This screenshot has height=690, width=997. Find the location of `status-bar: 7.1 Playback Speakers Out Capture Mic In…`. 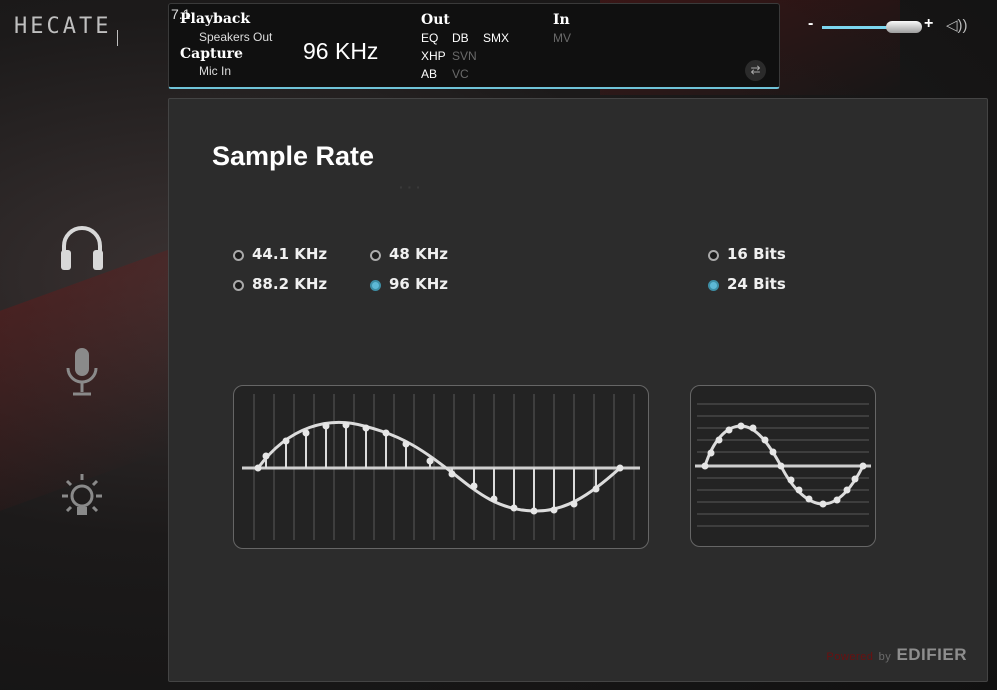

status-bar: 7.1 Playback Speakers Out Capture Mic In… is located at coordinates (474, 46).